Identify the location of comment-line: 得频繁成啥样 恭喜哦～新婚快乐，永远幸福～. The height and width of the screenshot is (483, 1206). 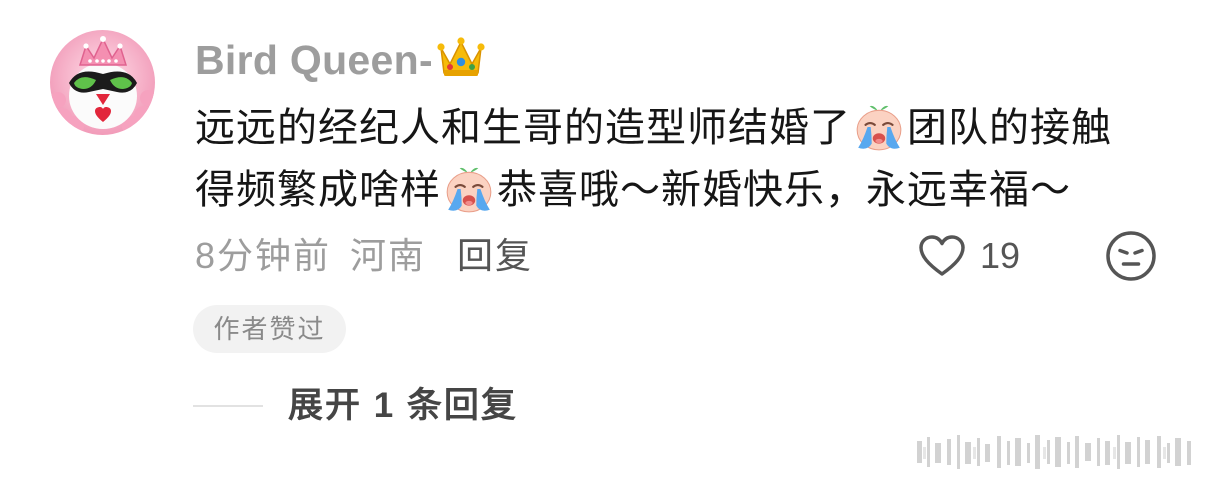
(675, 190).